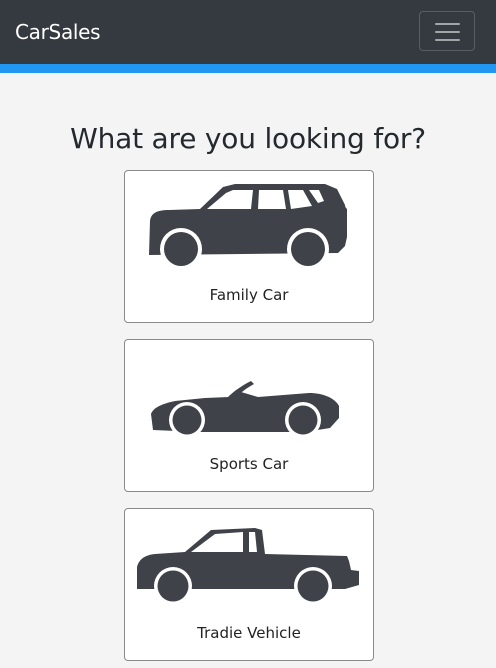 Image resolution: width=496 pixels, height=668 pixels. Describe the element at coordinates (248, 68) in the screenshot. I see `accent-strip` at that location.